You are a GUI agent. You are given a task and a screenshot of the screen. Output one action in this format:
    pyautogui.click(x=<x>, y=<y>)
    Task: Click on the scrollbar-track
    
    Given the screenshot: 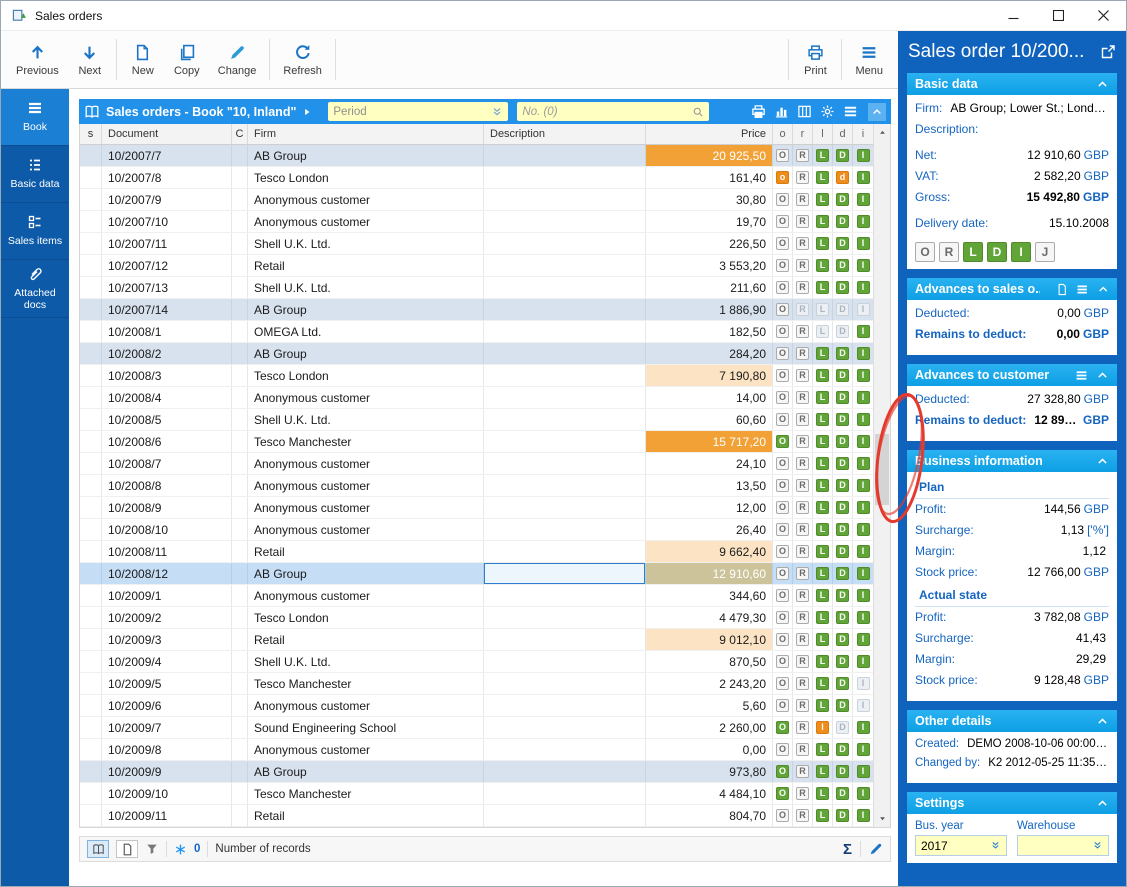 What is the action you would take?
    pyautogui.click(x=882, y=475)
    